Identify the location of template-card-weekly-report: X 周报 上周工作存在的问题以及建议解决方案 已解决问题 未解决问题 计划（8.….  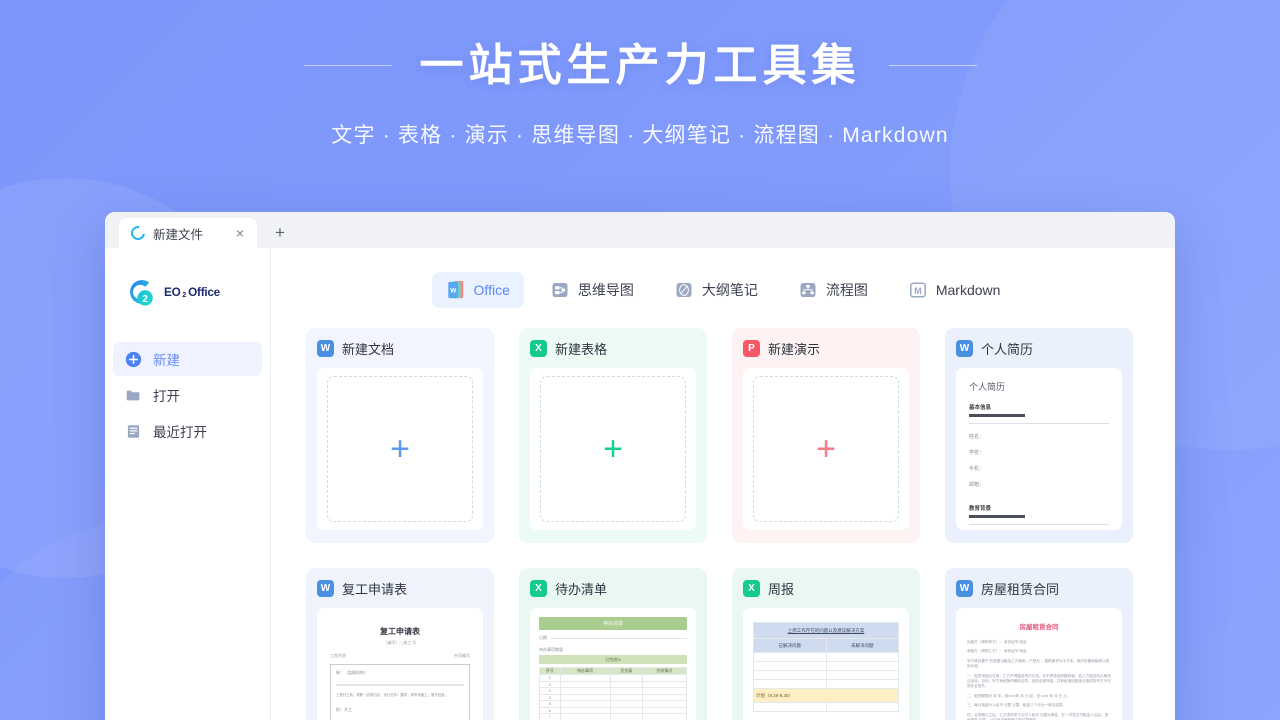
(826, 644).